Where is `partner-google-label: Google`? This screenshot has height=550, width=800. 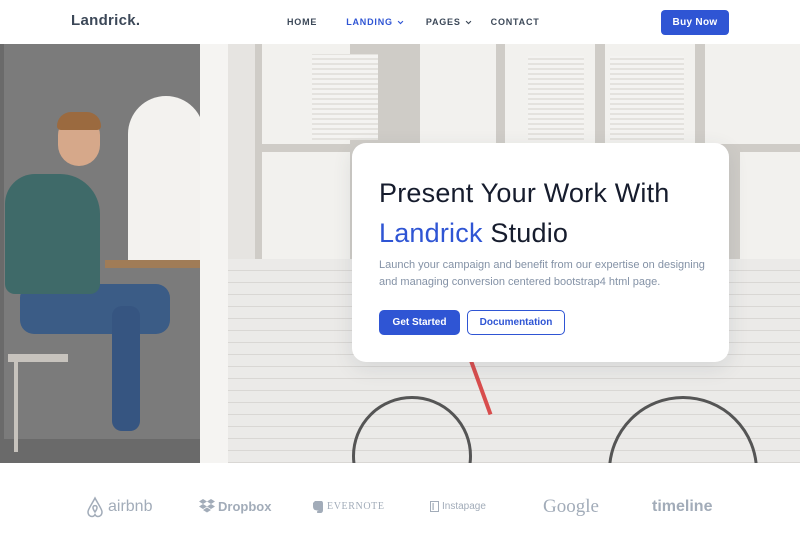 partner-google-label: Google is located at coordinates (571, 506).